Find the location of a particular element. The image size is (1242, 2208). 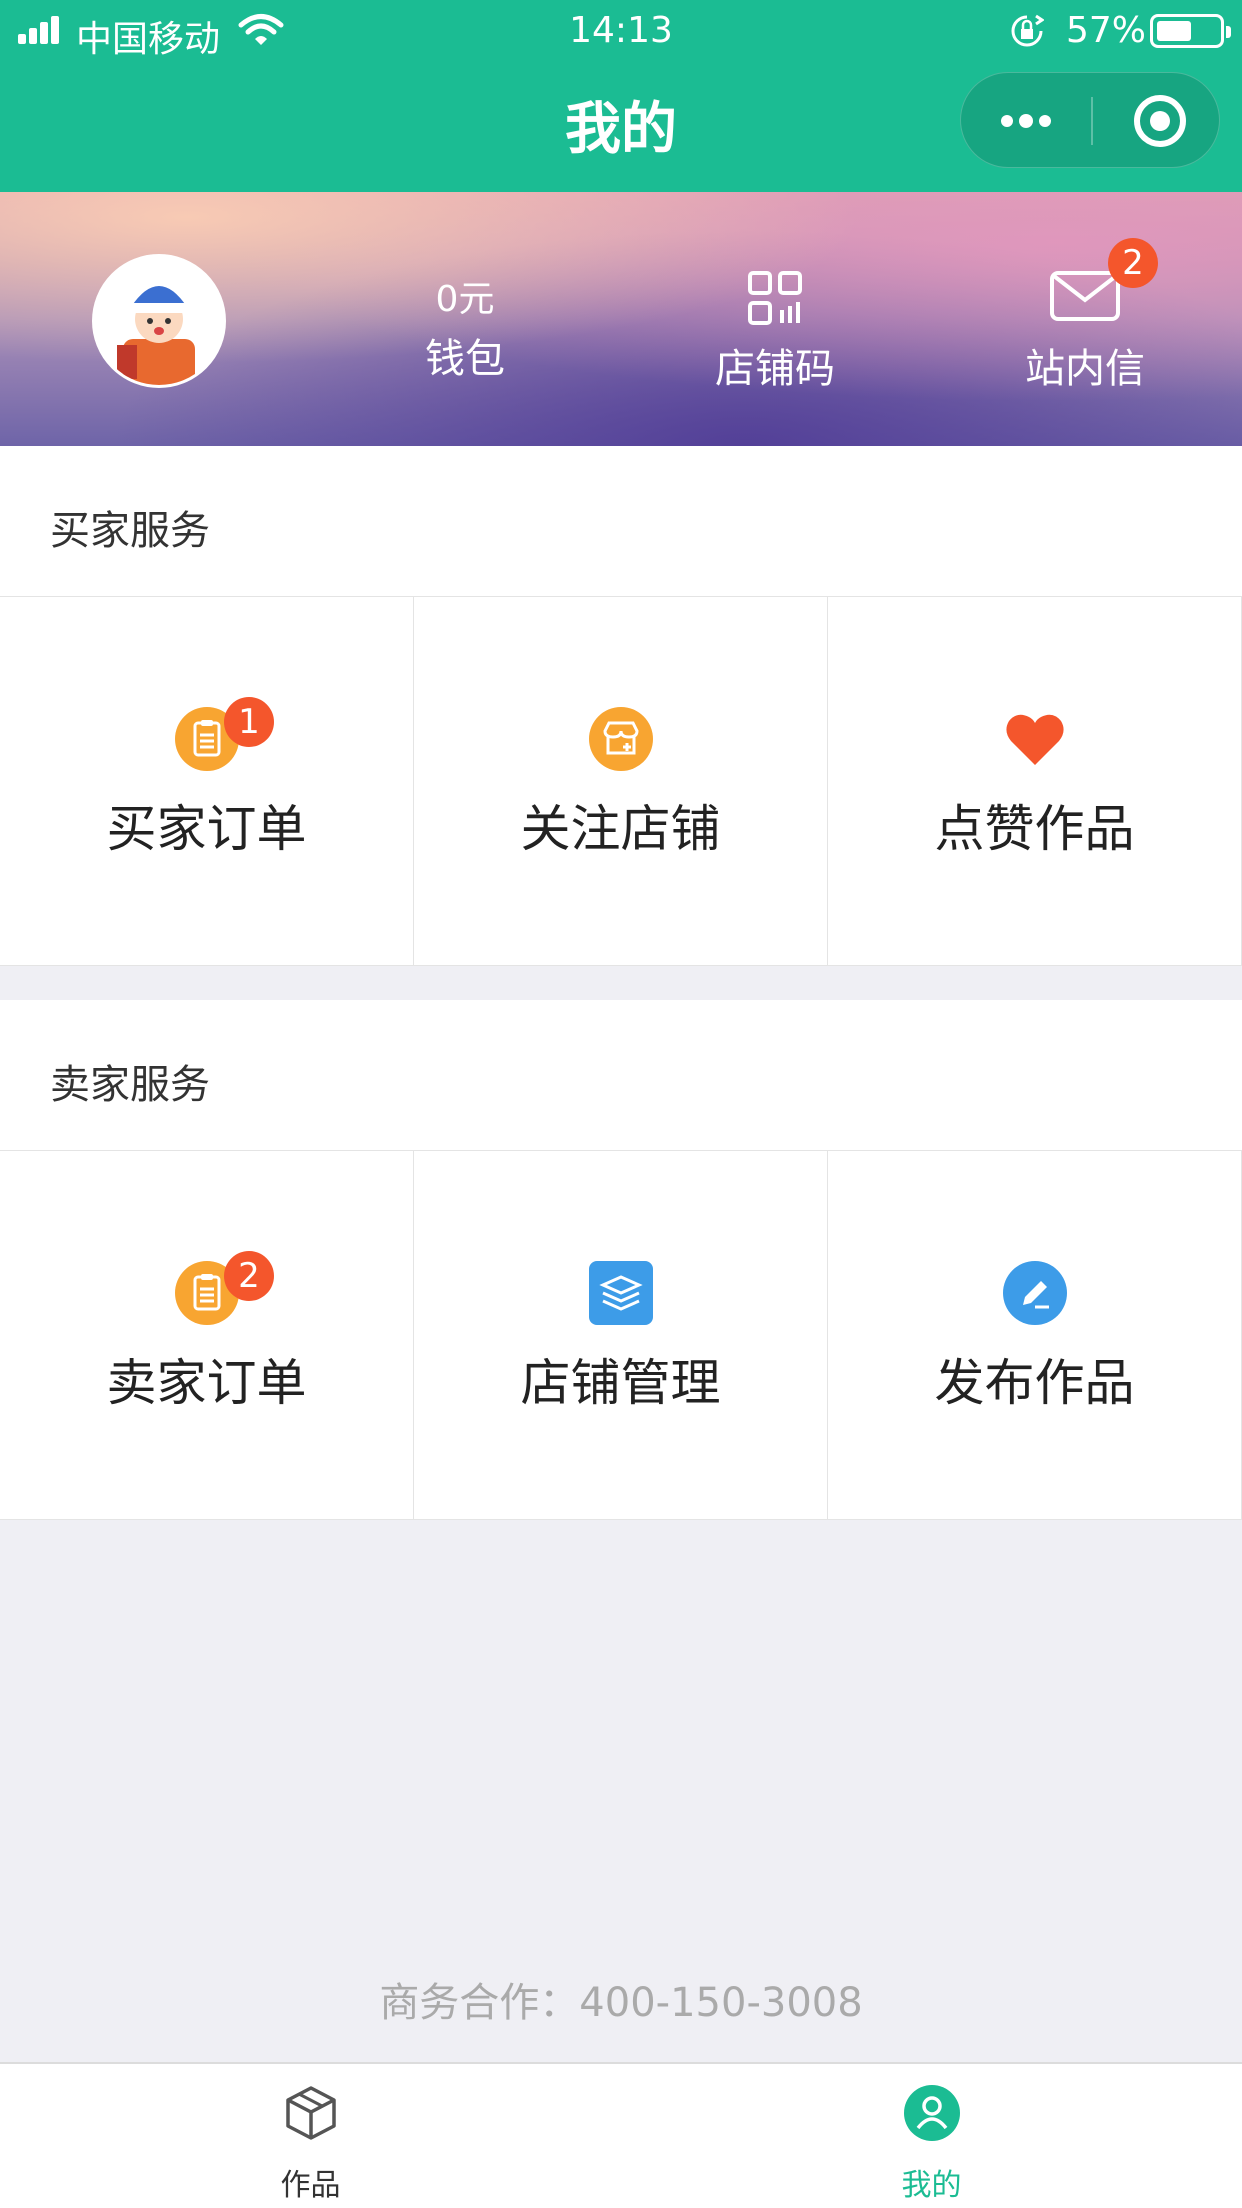

buyer-orders-button: 1 买家订单 is located at coordinates (207, 781).